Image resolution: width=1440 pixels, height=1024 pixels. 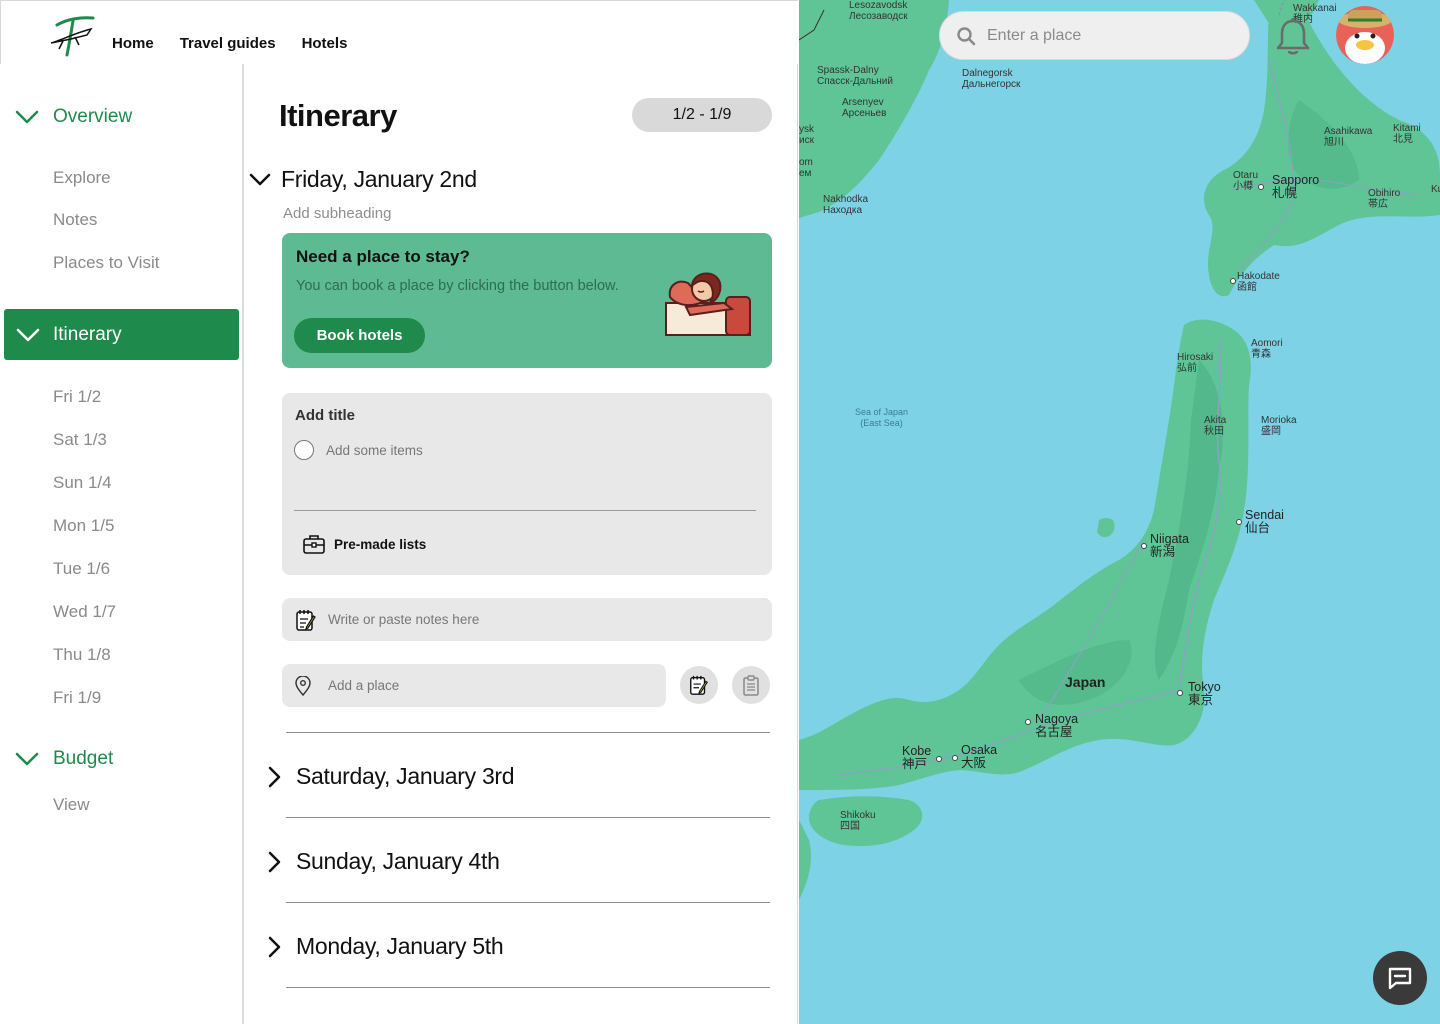 I want to click on day-title: Saturday, January 3rd, so click(x=405, y=776).